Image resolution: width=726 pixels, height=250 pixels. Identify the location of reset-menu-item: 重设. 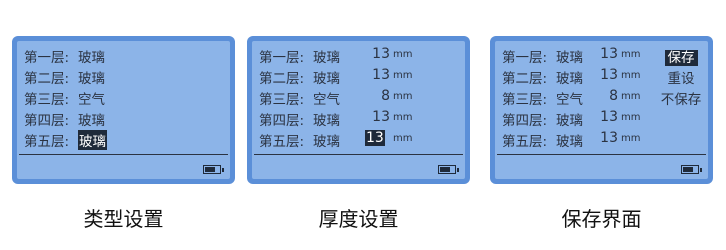
(681, 77).